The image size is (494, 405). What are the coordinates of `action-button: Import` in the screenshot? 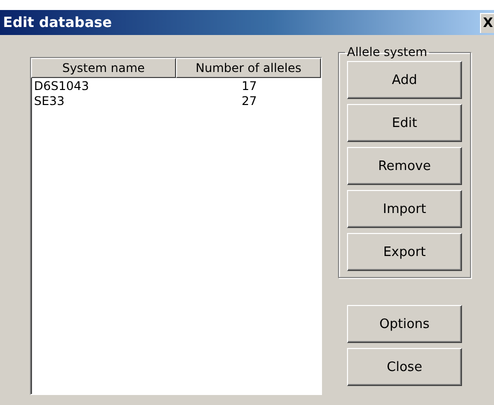 It's located at (404, 209).